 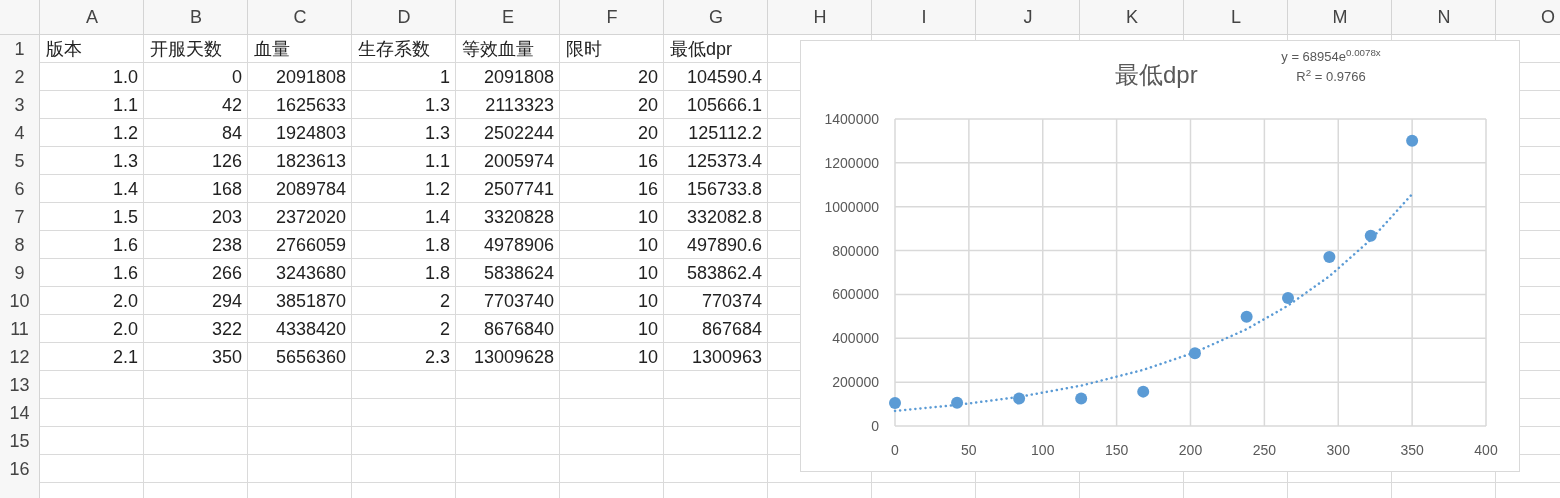 What do you see at coordinates (851, 162) in the screenshot?
I see `axis-tick-label: 1200000` at bounding box center [851, 162].